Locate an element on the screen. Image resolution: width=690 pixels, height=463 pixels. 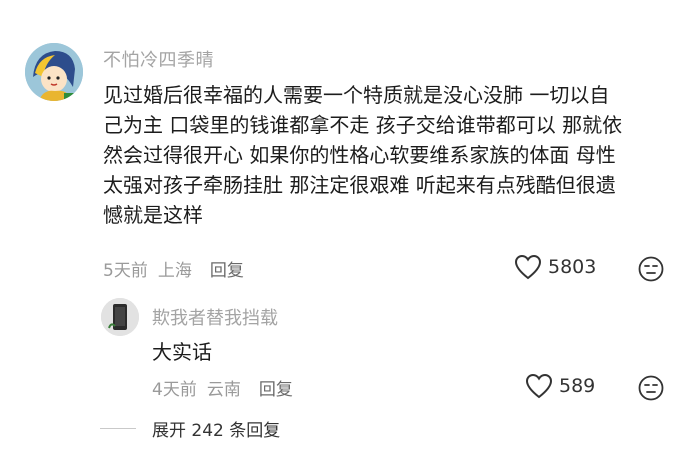
reply-reply-button: 回复 is located at coordinates (276, 387).